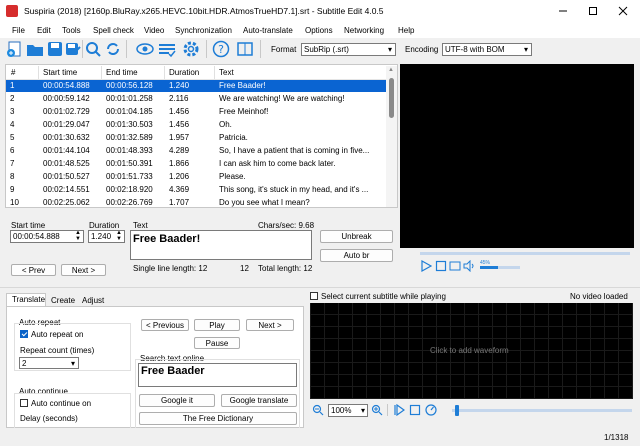 The height and width of the screenshot is (446, 640). Describe the element at coordinates (232, 176) in the screenshot. I see `cell-text: Please.` at that location.